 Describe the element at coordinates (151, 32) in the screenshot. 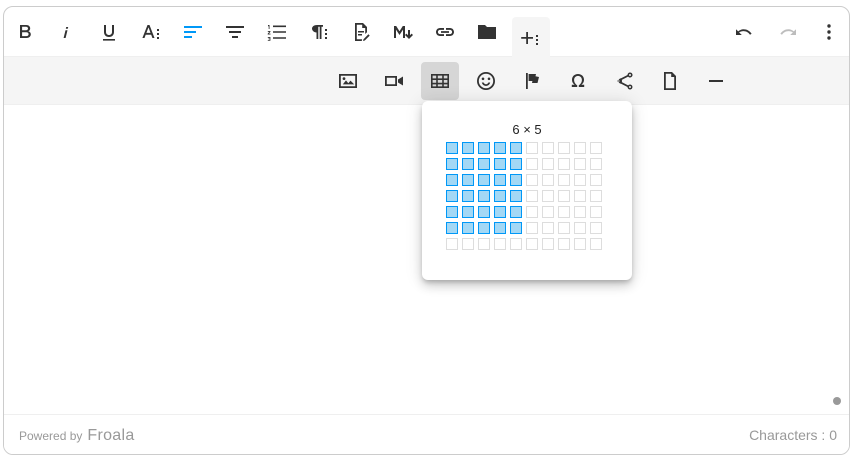

I see `more-text-button` at that location.